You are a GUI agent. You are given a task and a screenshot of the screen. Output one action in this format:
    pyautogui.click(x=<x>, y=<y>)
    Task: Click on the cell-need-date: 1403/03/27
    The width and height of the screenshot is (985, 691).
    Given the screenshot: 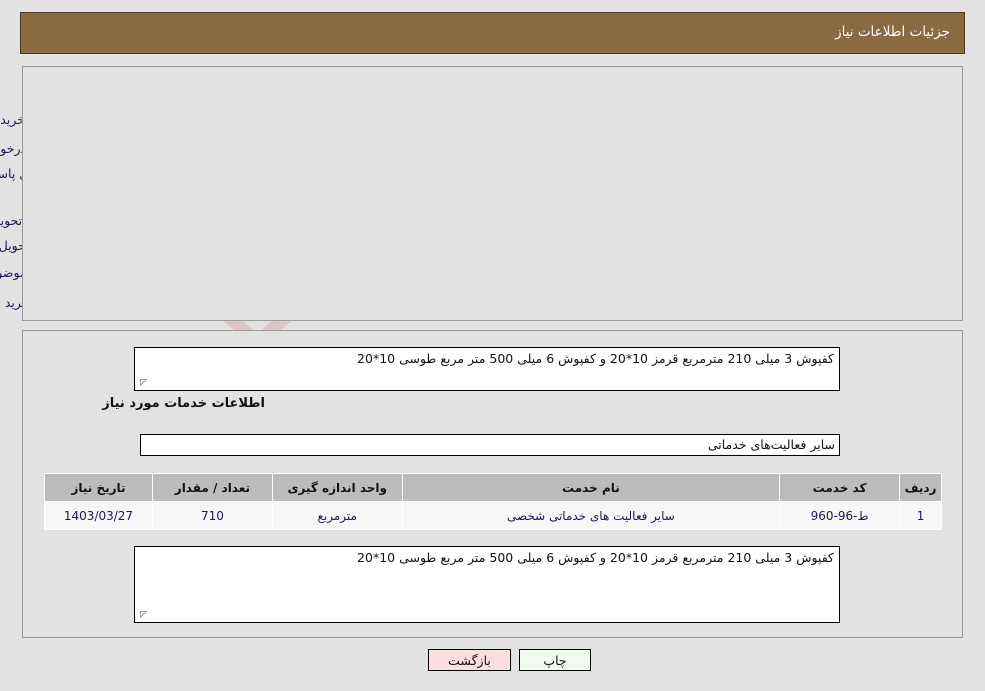 What is the action you would take?
    pyautogui.click(x=98, y=515)
    